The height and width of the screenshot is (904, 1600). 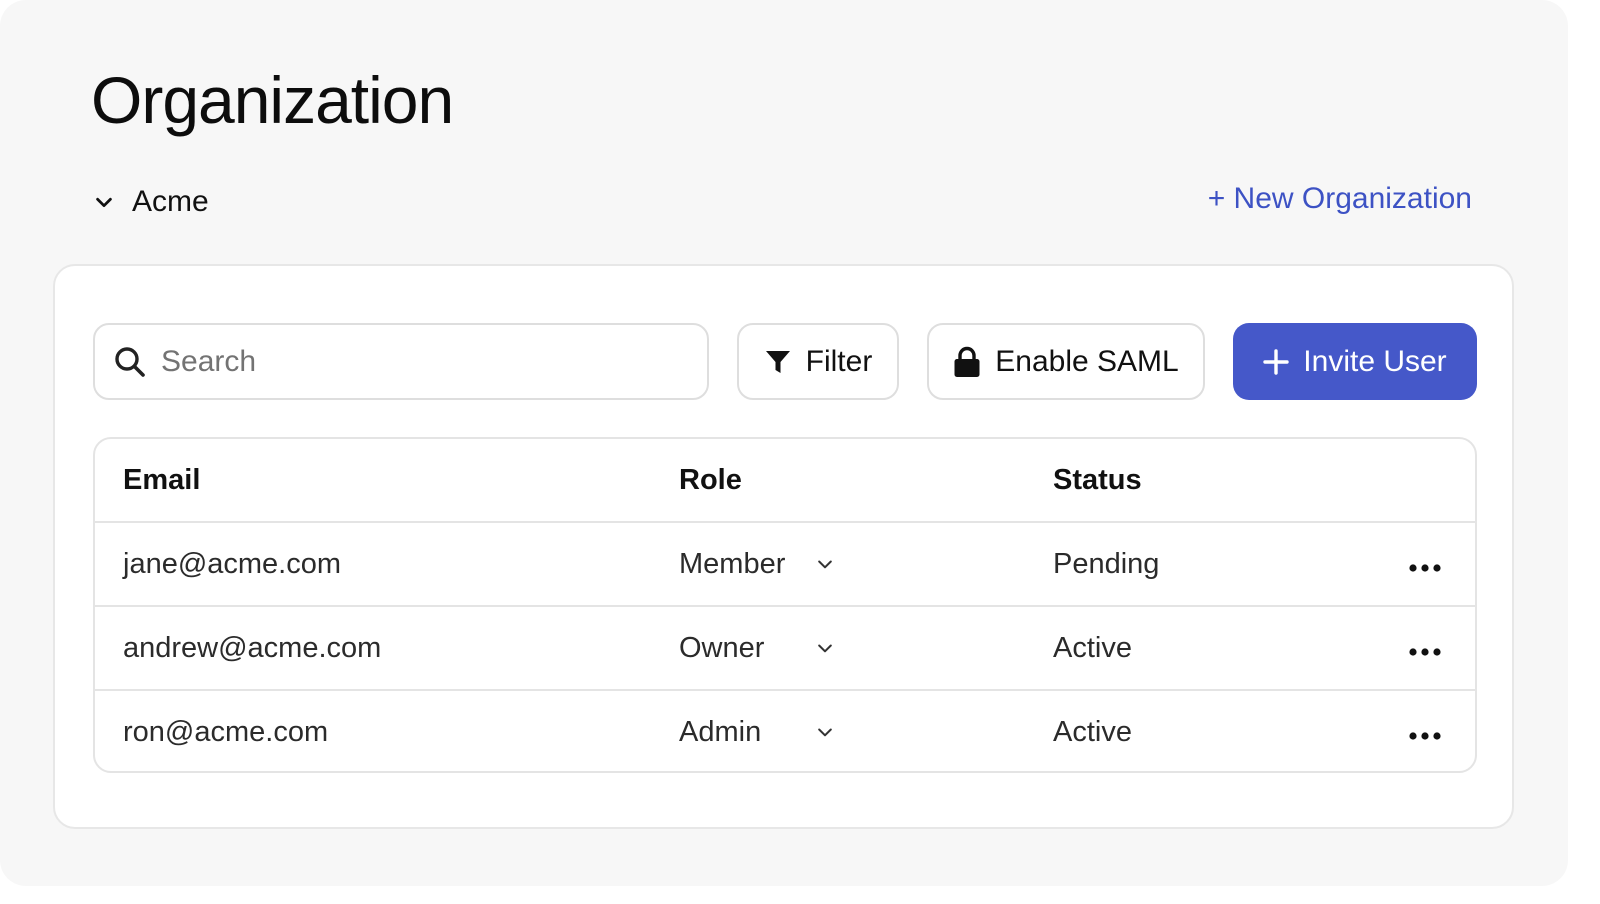 I want to click on member-email: ron@acme.com, so click(x=226, y=731).